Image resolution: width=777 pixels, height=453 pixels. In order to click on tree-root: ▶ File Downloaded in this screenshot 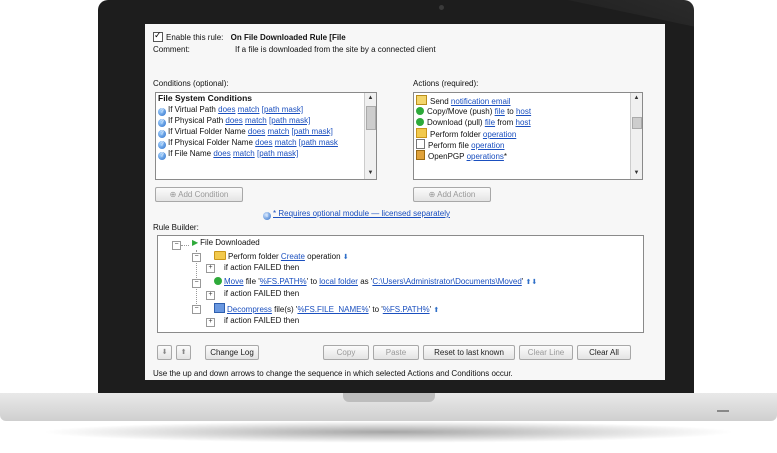, I will do `click(226, 242)`.